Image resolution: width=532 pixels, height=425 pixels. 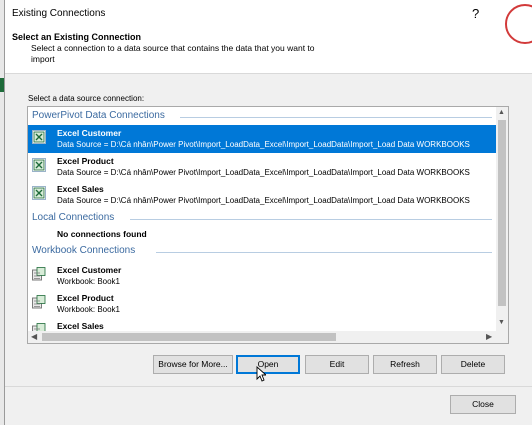 I want to click on workbook-connection-excel-sales: Excel Sales, so click(x=262, y=324).